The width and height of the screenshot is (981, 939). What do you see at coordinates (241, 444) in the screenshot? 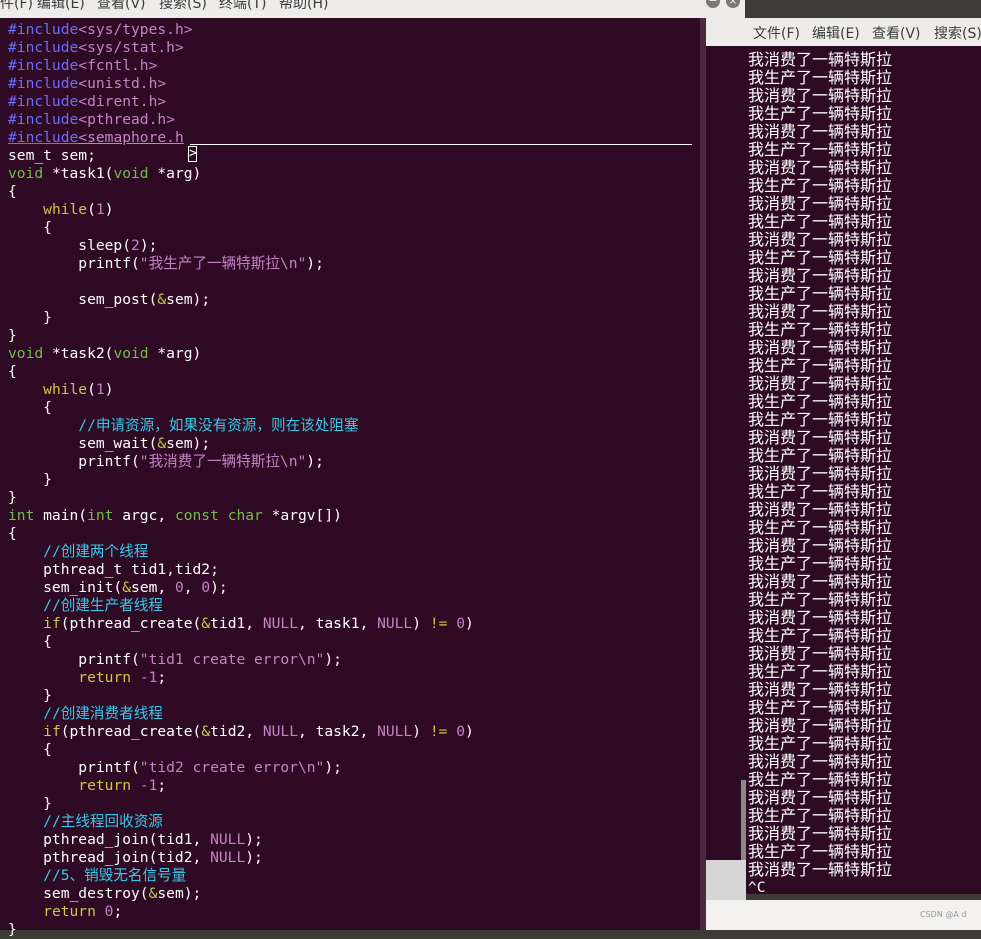
I see `code-line: sem_wait(&sem);` at bounding box center [241, 444].